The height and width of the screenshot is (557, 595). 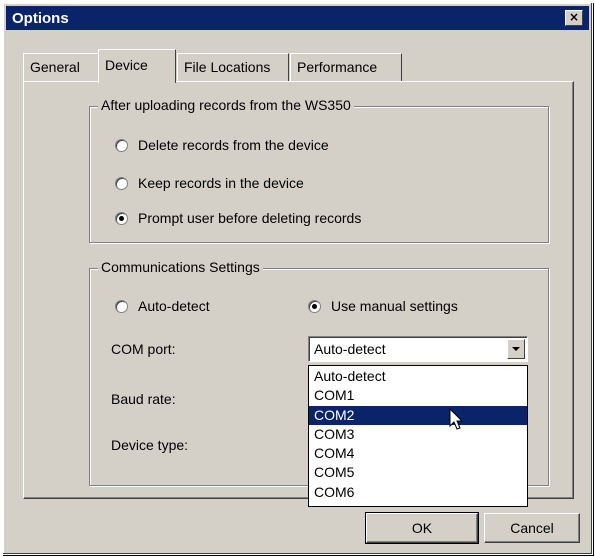 What do you see at coordinates (143, 399) in the screenshot?
I see `baud-rate-label: Baud rate:` at bounding box center [143, 399].